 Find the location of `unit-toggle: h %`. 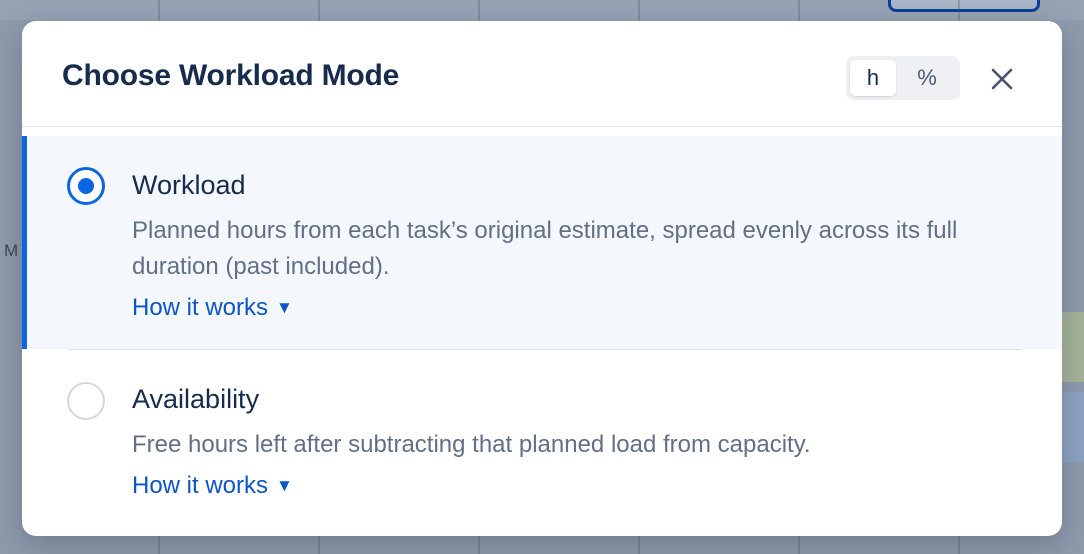

unit-toggle: h % is located at coordinates (903, 78).